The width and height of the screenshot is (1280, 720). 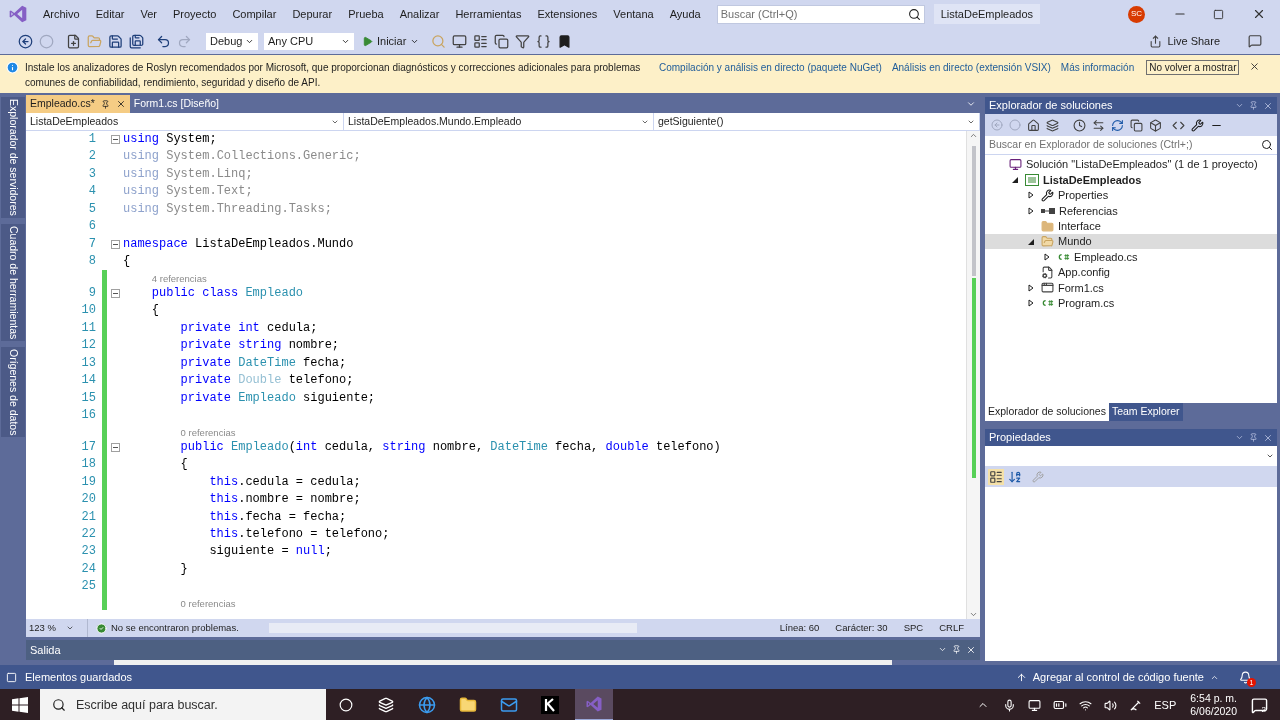 I want to click on menu-item: Ayuda, so click(x=685, y=14).